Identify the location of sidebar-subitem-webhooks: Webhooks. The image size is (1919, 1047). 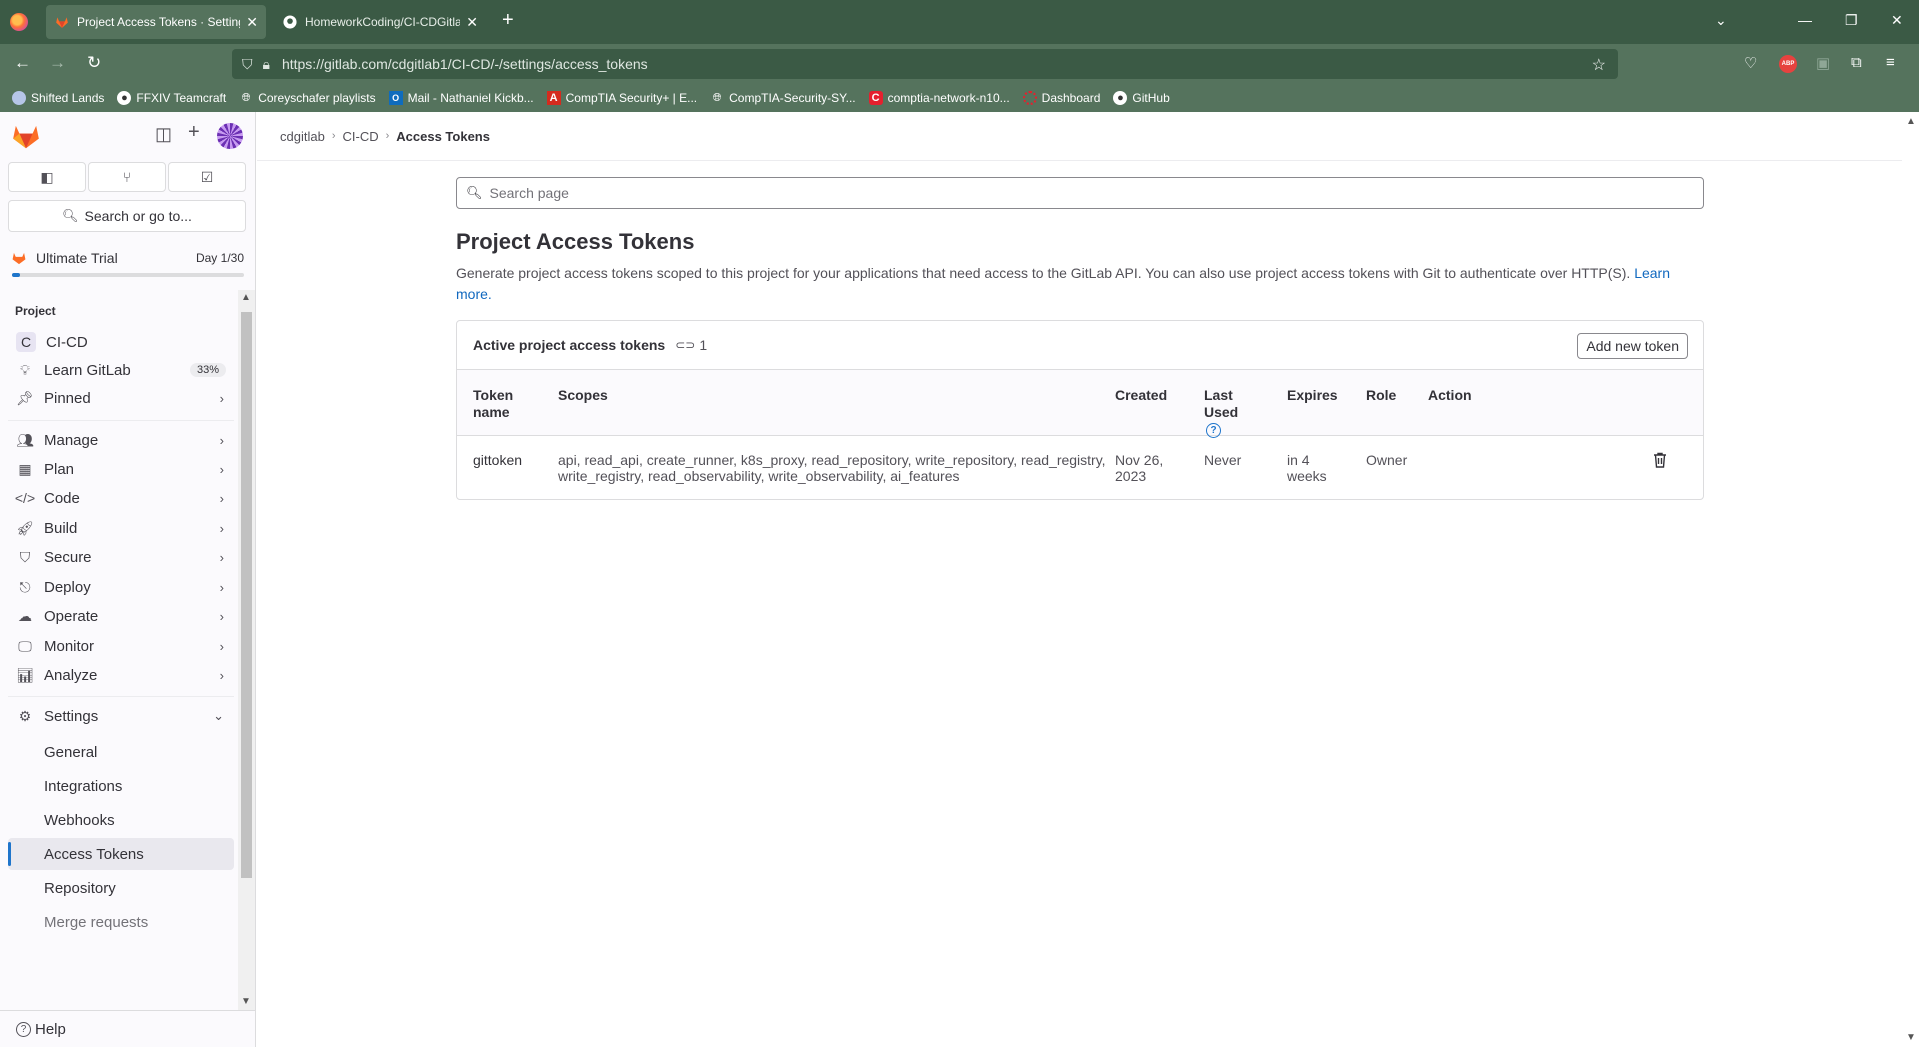
(121, 820).